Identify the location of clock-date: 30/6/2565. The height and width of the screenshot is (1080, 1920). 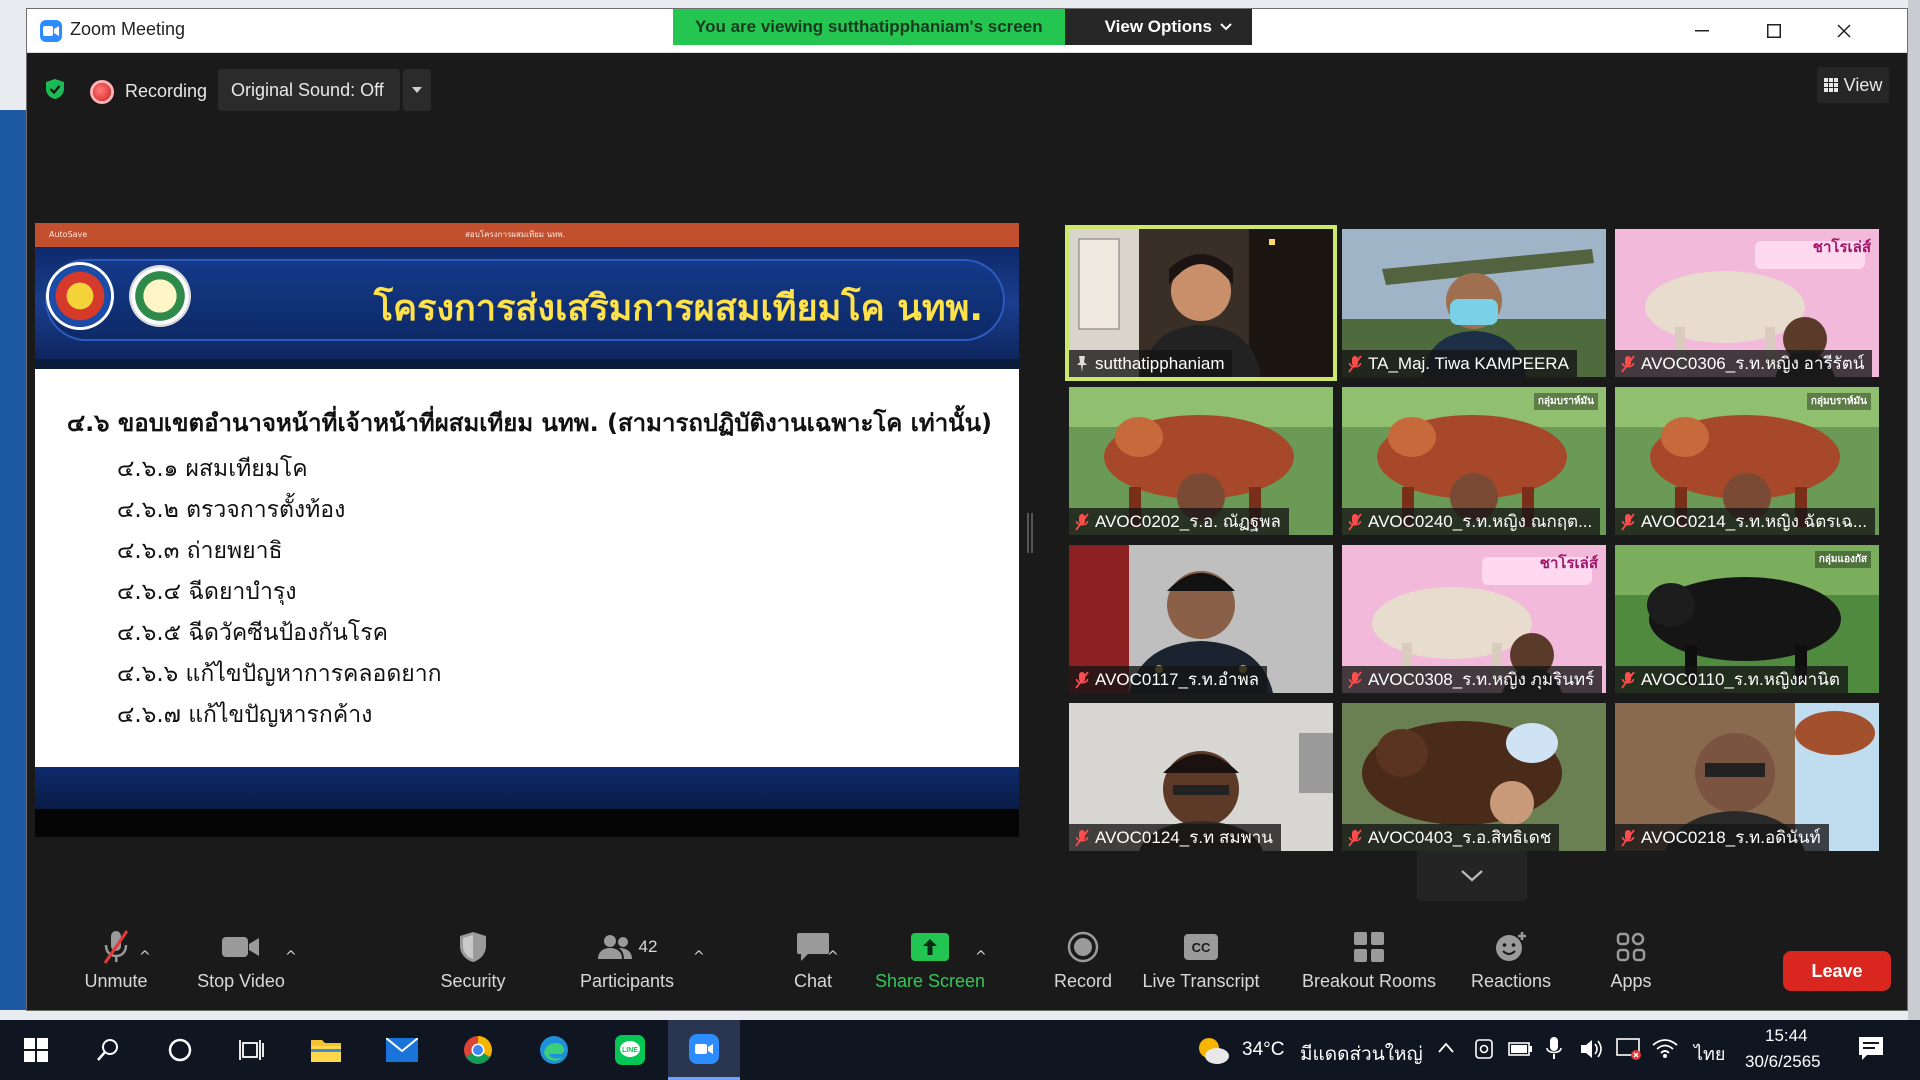
(1783, 1062).